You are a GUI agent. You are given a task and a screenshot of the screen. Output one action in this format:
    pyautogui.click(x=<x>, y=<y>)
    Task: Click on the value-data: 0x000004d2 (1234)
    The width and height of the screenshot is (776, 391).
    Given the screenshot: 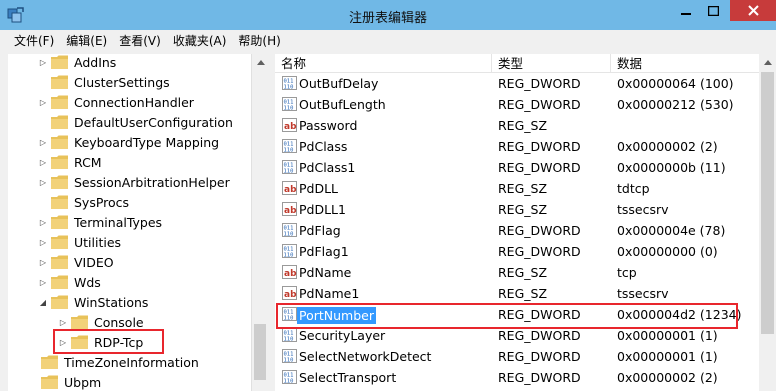 What is the action you would take?
    pyautogui.click(x=679, y=314)
    